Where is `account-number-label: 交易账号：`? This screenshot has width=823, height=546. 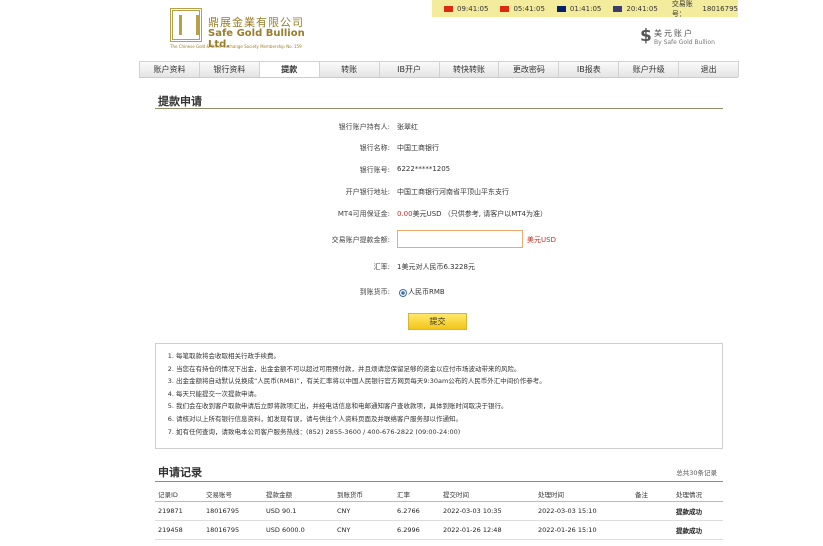 account-number-label: 交易账号： is located at coordinates (682, 9).